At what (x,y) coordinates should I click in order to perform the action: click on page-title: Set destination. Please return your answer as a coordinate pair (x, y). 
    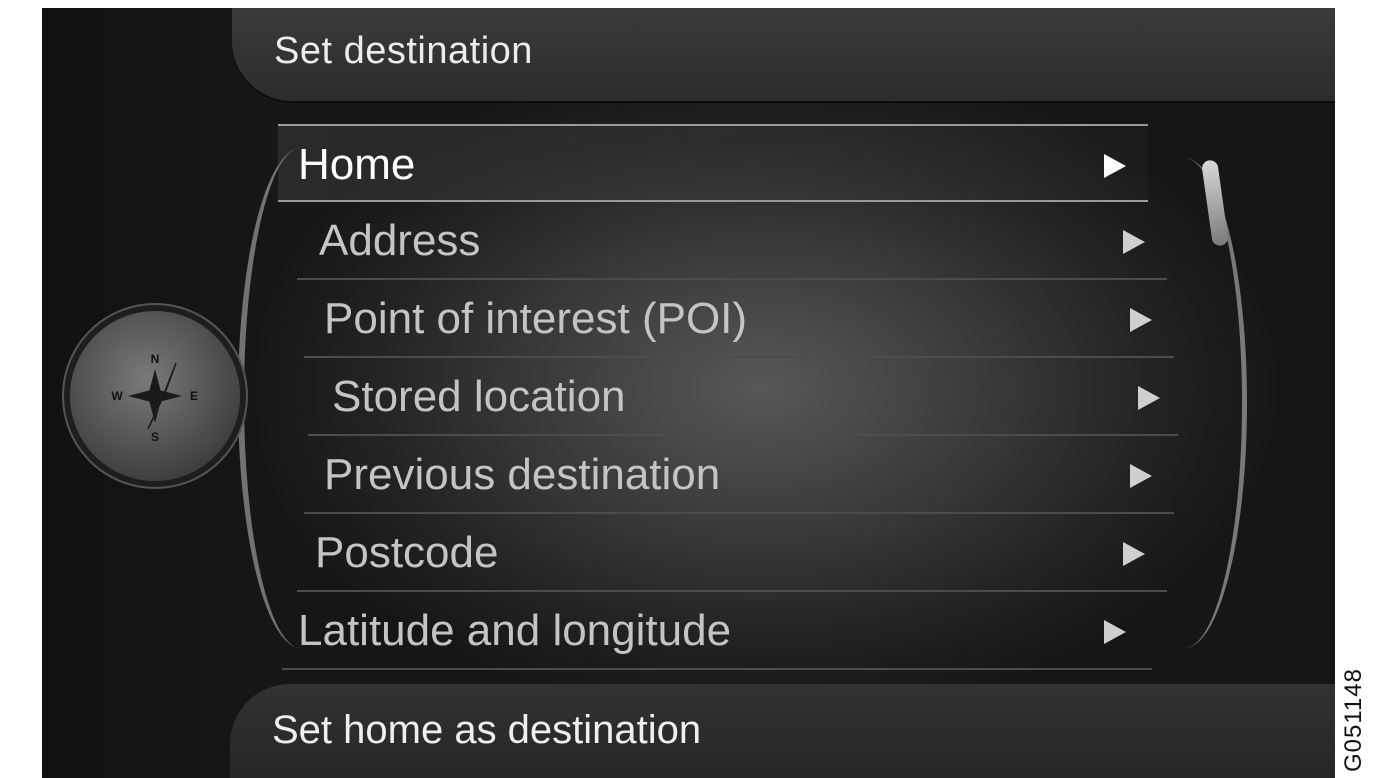
    Looking at the image, I should click on (403, 51).